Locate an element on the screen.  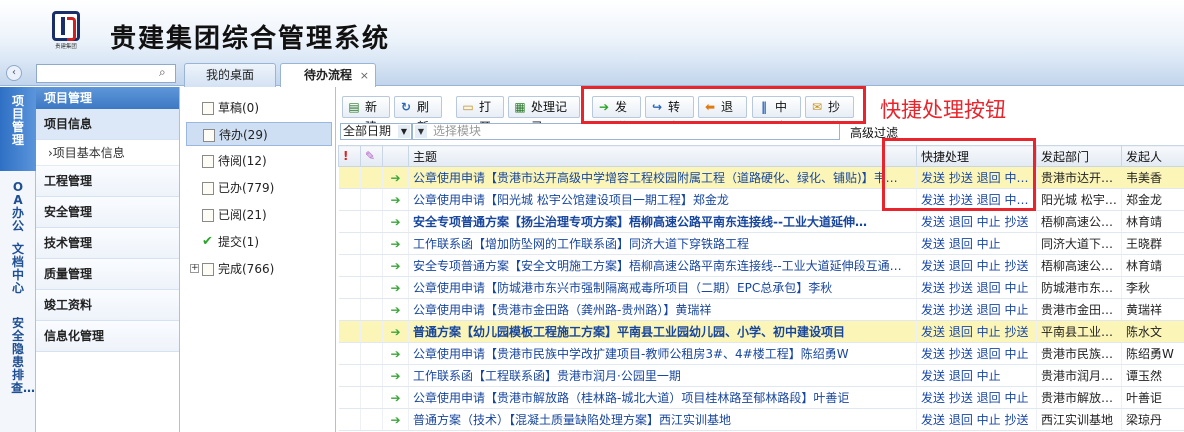
sidebar-item-engineering: 工程管理 is located at coordinates (107, 181).